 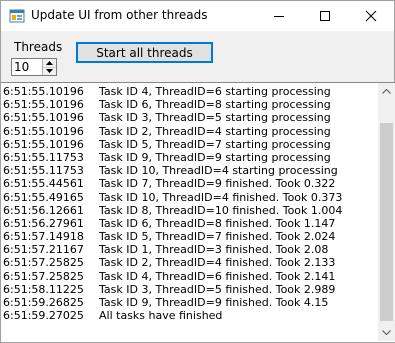 What do you see at coordinates (43, 184) in the screenshot?
I see `log-time: 6:51:55.44561` at bounding box center [43, 184].